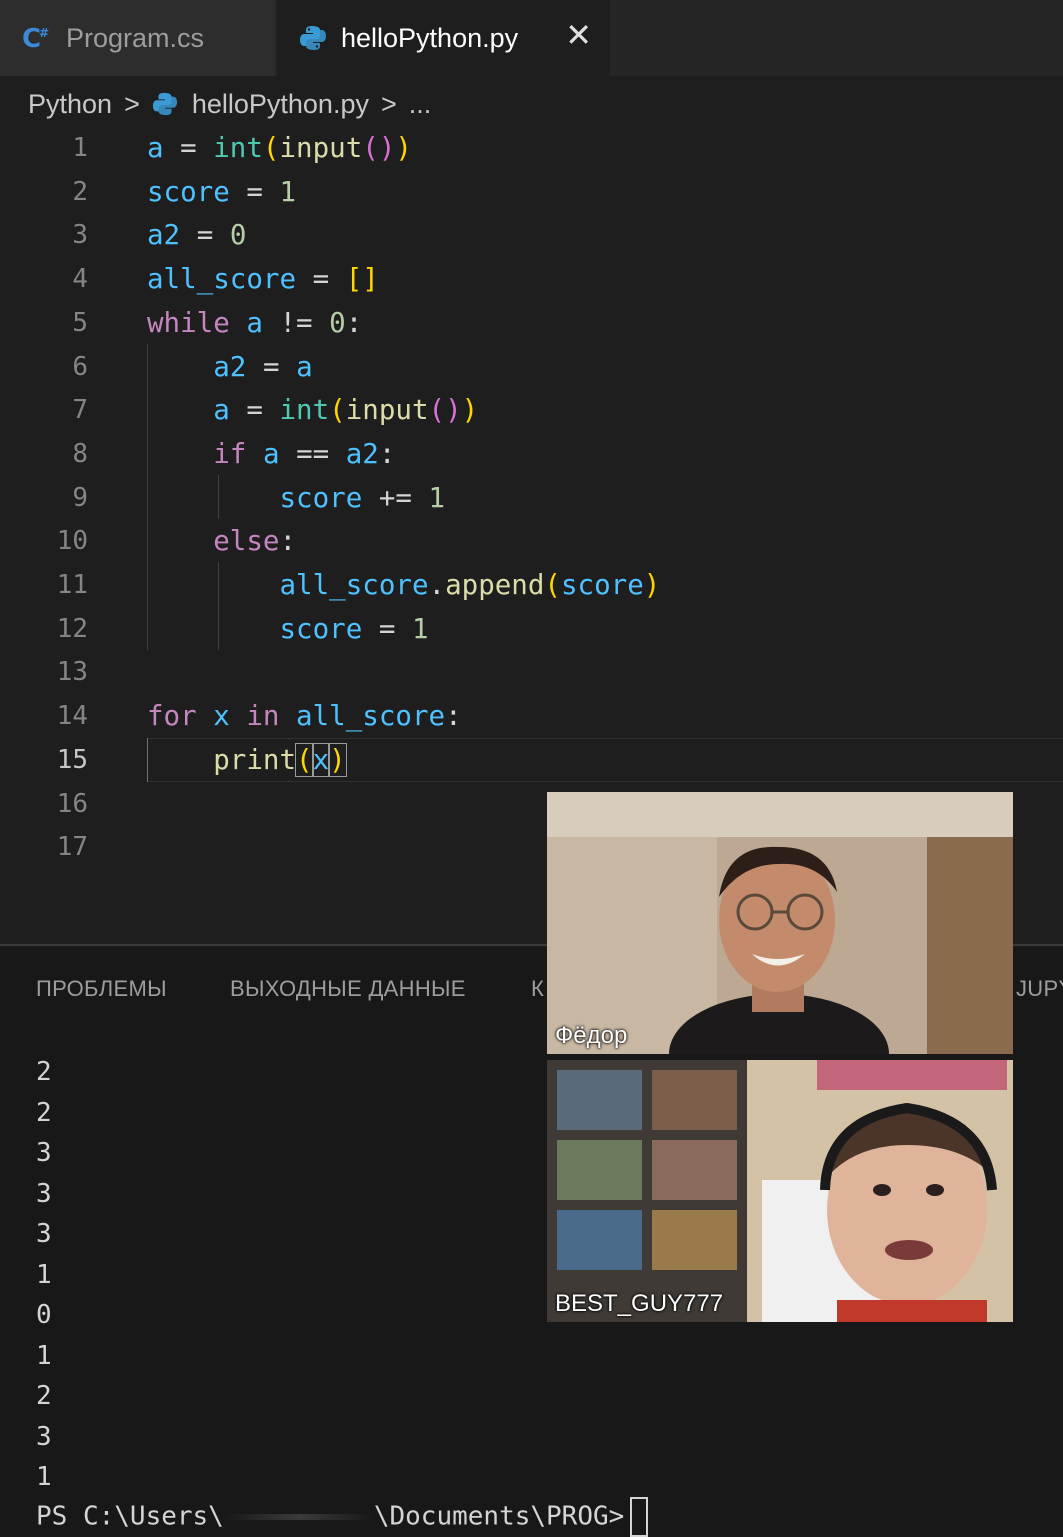 Image resolution: width=1063 pixels, height=1537 pixels. I want to click on code-line: 8 if a == a2:, so click(531, 454).